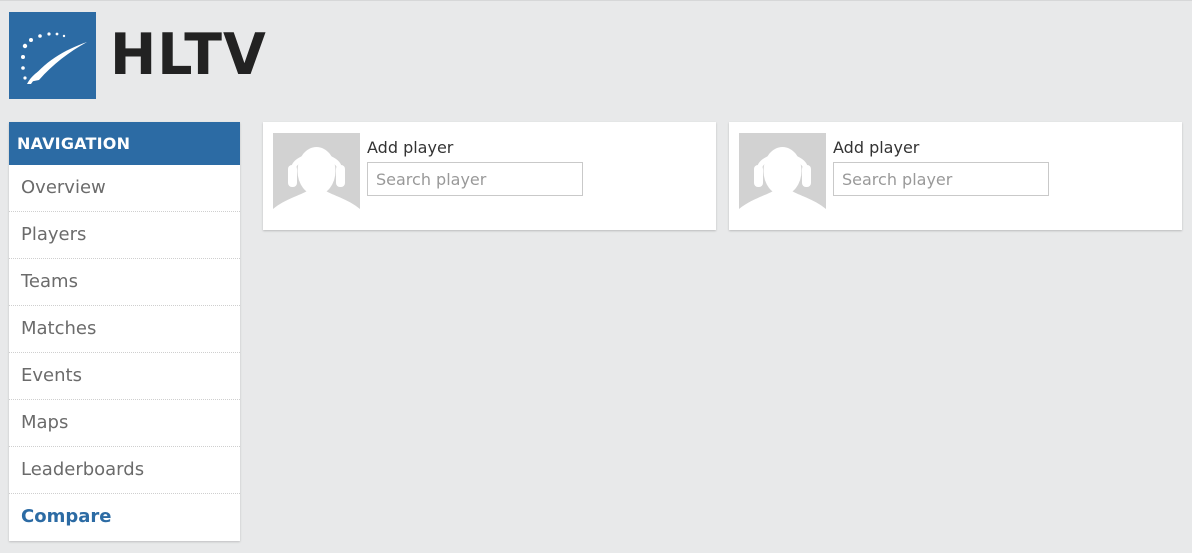 The width and height of the screenshot is (1192, 553). Describe the element at coordinates (124, 423) in the screenshot. I see `nav-item-maps: Maps` at that location.